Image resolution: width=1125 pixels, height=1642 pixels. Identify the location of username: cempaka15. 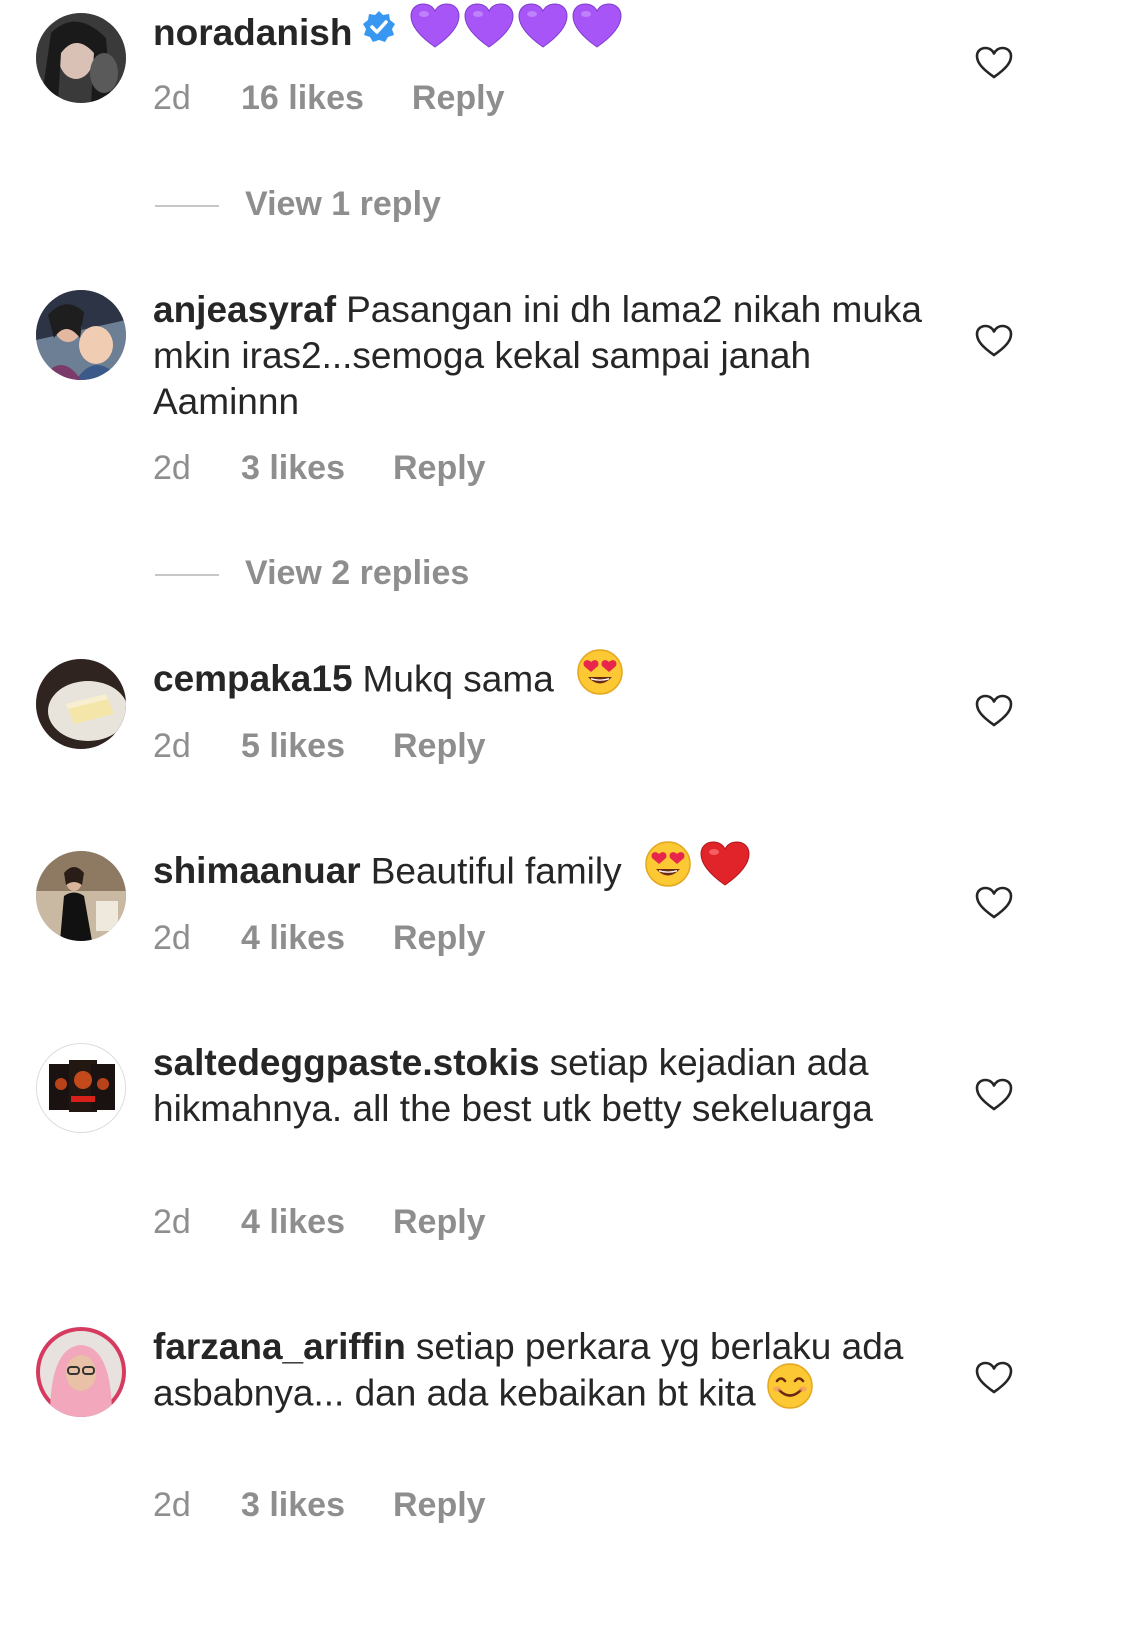
(253, 678).